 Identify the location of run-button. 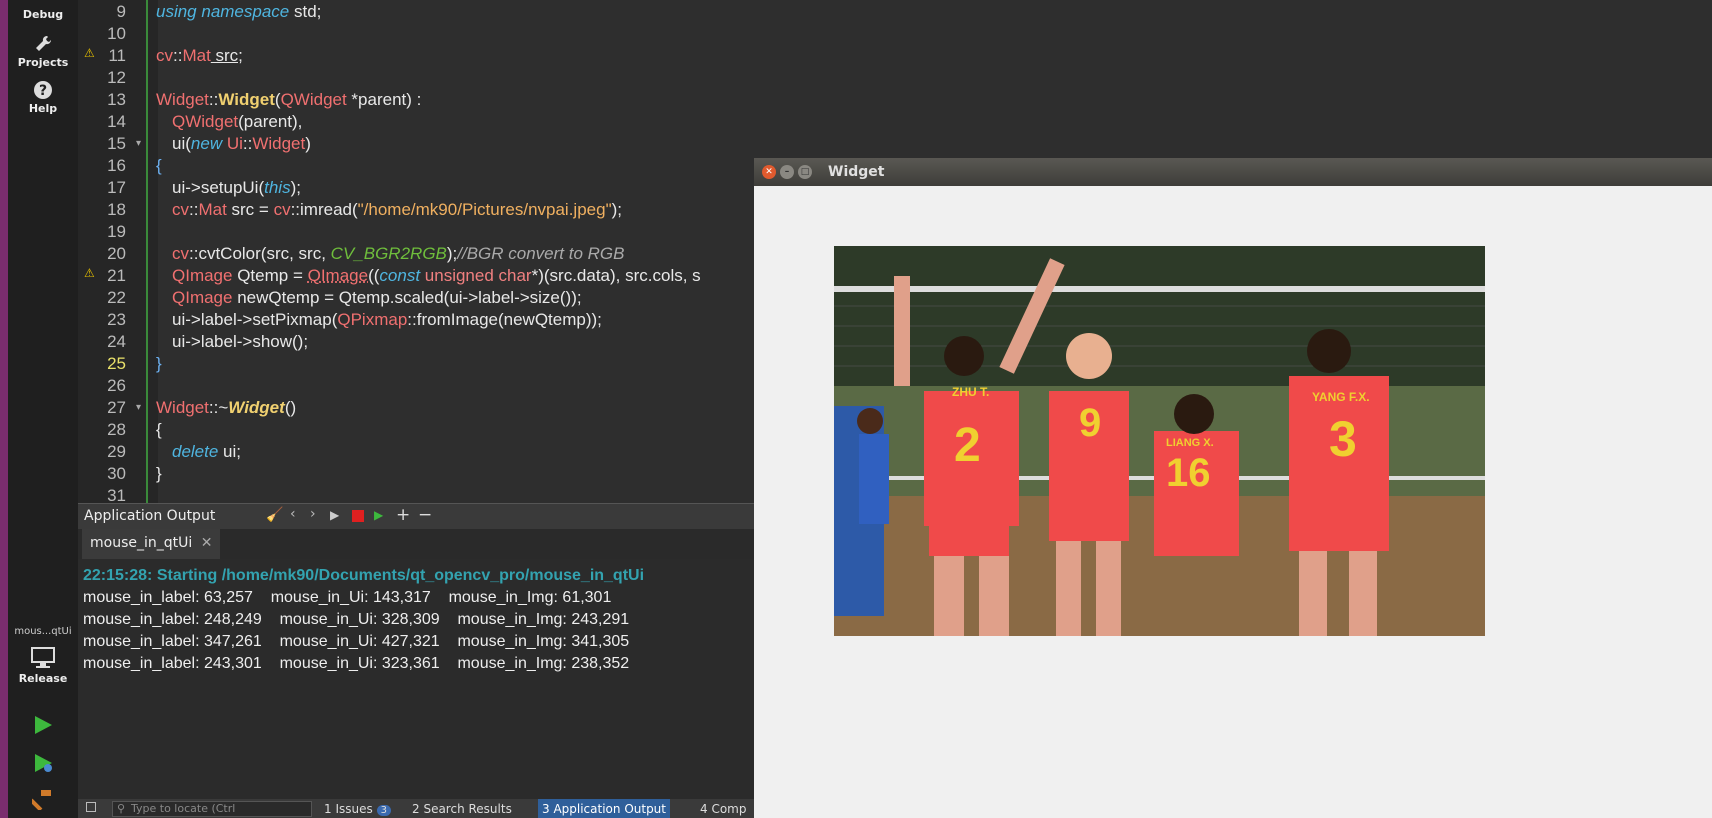
(43, 726).